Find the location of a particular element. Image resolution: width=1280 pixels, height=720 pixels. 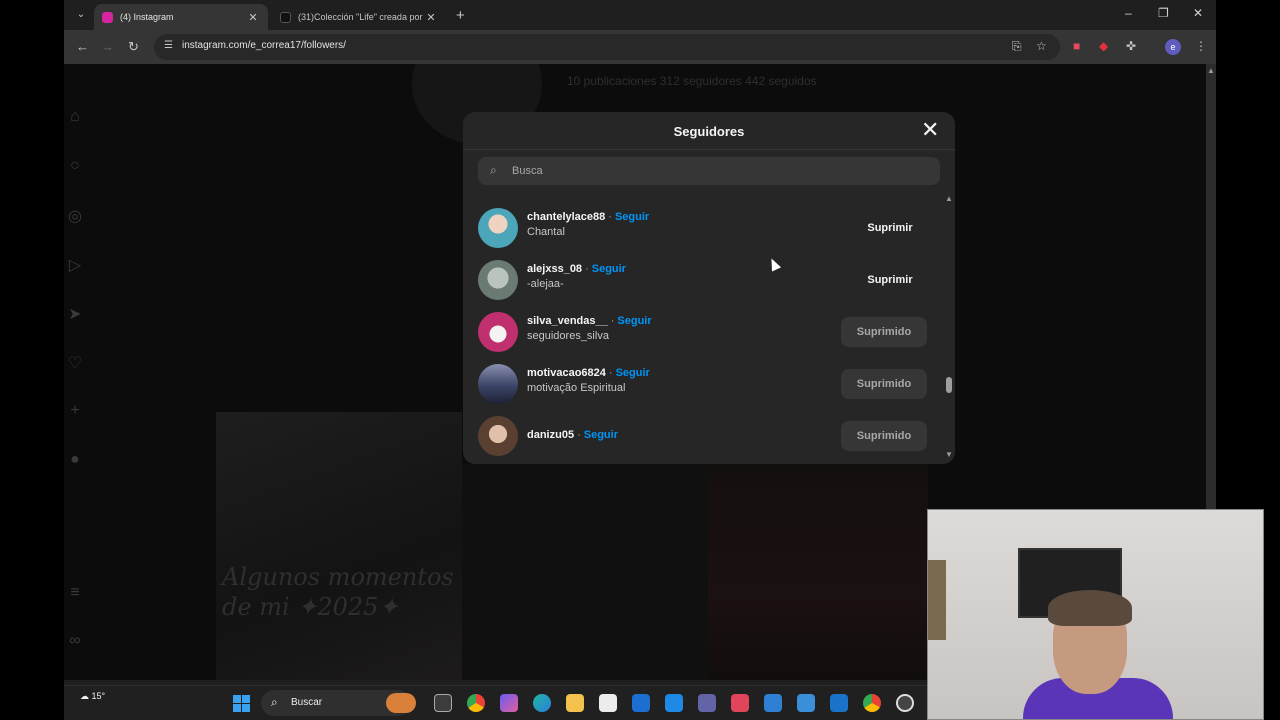

copilot-icon is located at coordinates (509, 703).